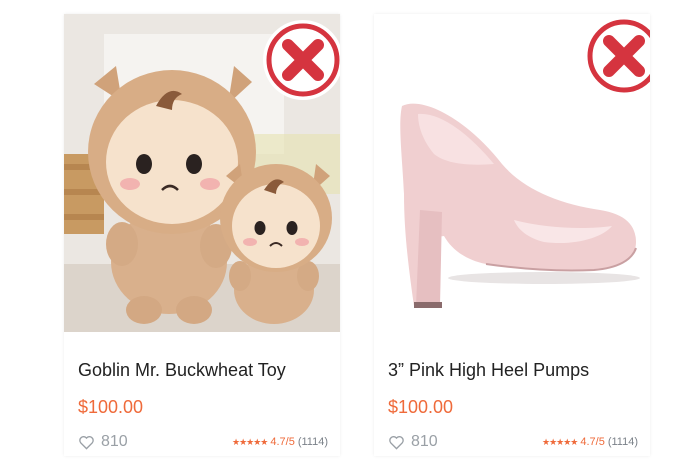 The height and width of the screenshot is (464, 694). I want to click on product-title: 3” Pink High Heel Pumps, so click(488, 370).